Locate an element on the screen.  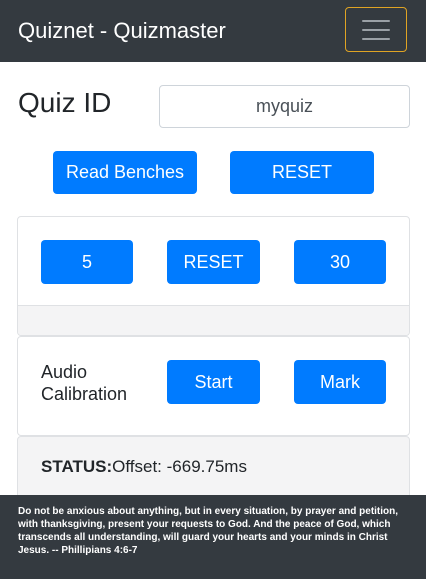
timer-5-button: 5 is located at coordinates (87, 262).